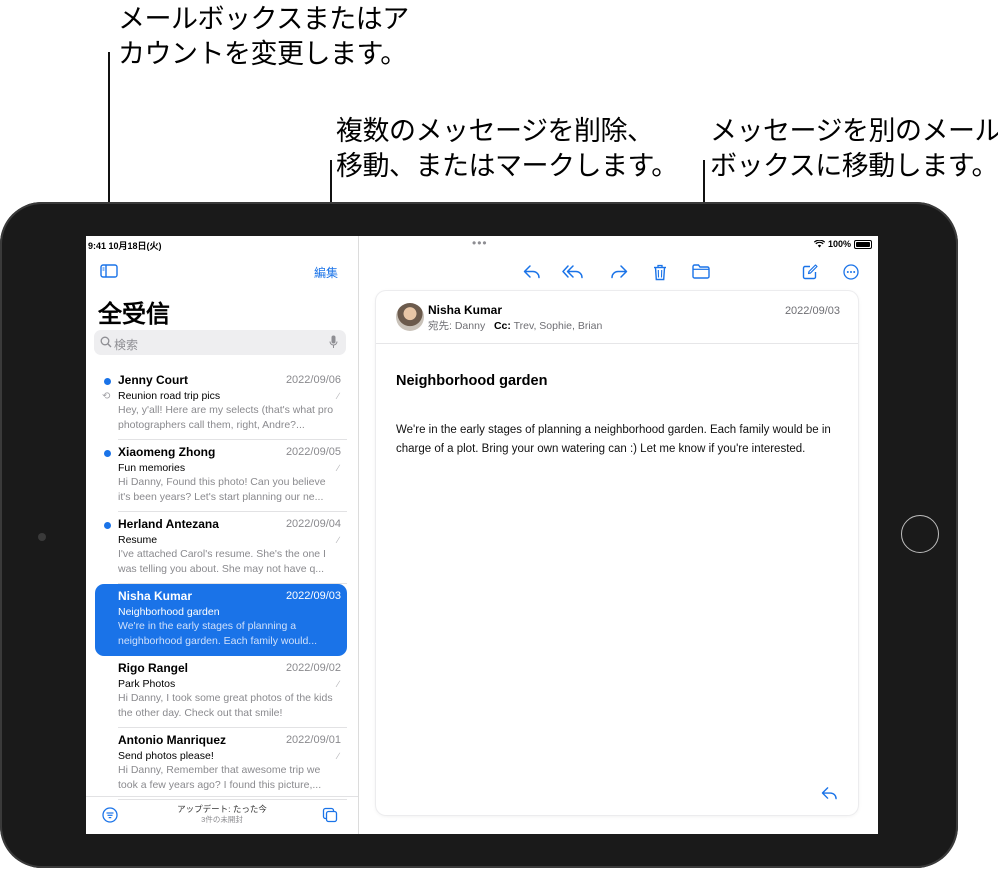  Describe the element at coordinates (313, 668) in the screenshot. I see `mail-date: 2022/09/02` at that location.